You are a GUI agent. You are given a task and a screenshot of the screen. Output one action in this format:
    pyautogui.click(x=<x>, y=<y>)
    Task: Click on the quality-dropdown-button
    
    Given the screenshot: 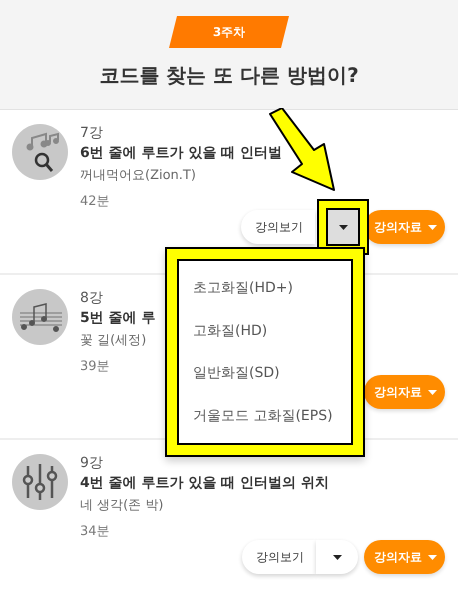 What is the action you would take?
    pyautogui.click(x=343, y=227)
    